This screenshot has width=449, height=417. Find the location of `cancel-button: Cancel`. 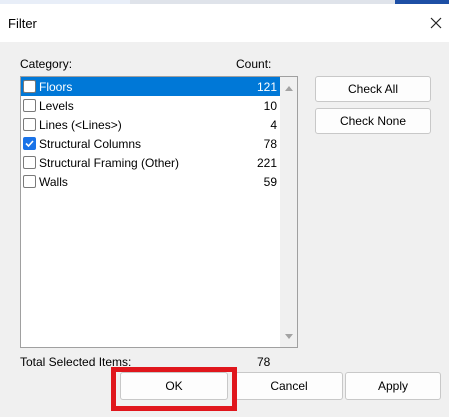

cancel-button: Cancel is located at coordinates (289, 386).